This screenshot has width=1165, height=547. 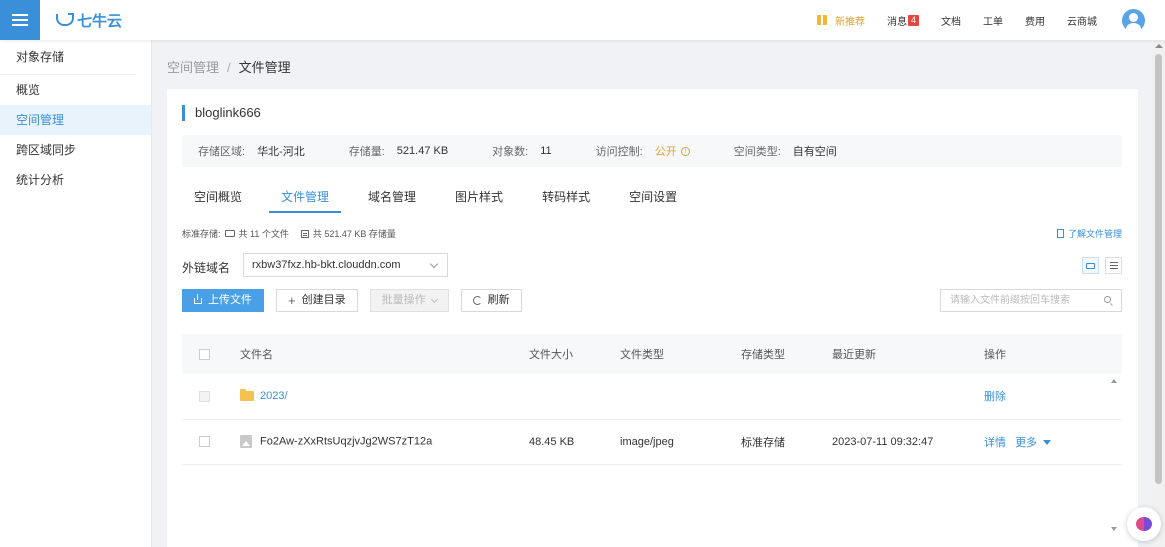 What do you see at coordinates (193, 67) in the screenshot?
I see `breadcrumb-parent: 空间管理` at bounding box center [193, 67].